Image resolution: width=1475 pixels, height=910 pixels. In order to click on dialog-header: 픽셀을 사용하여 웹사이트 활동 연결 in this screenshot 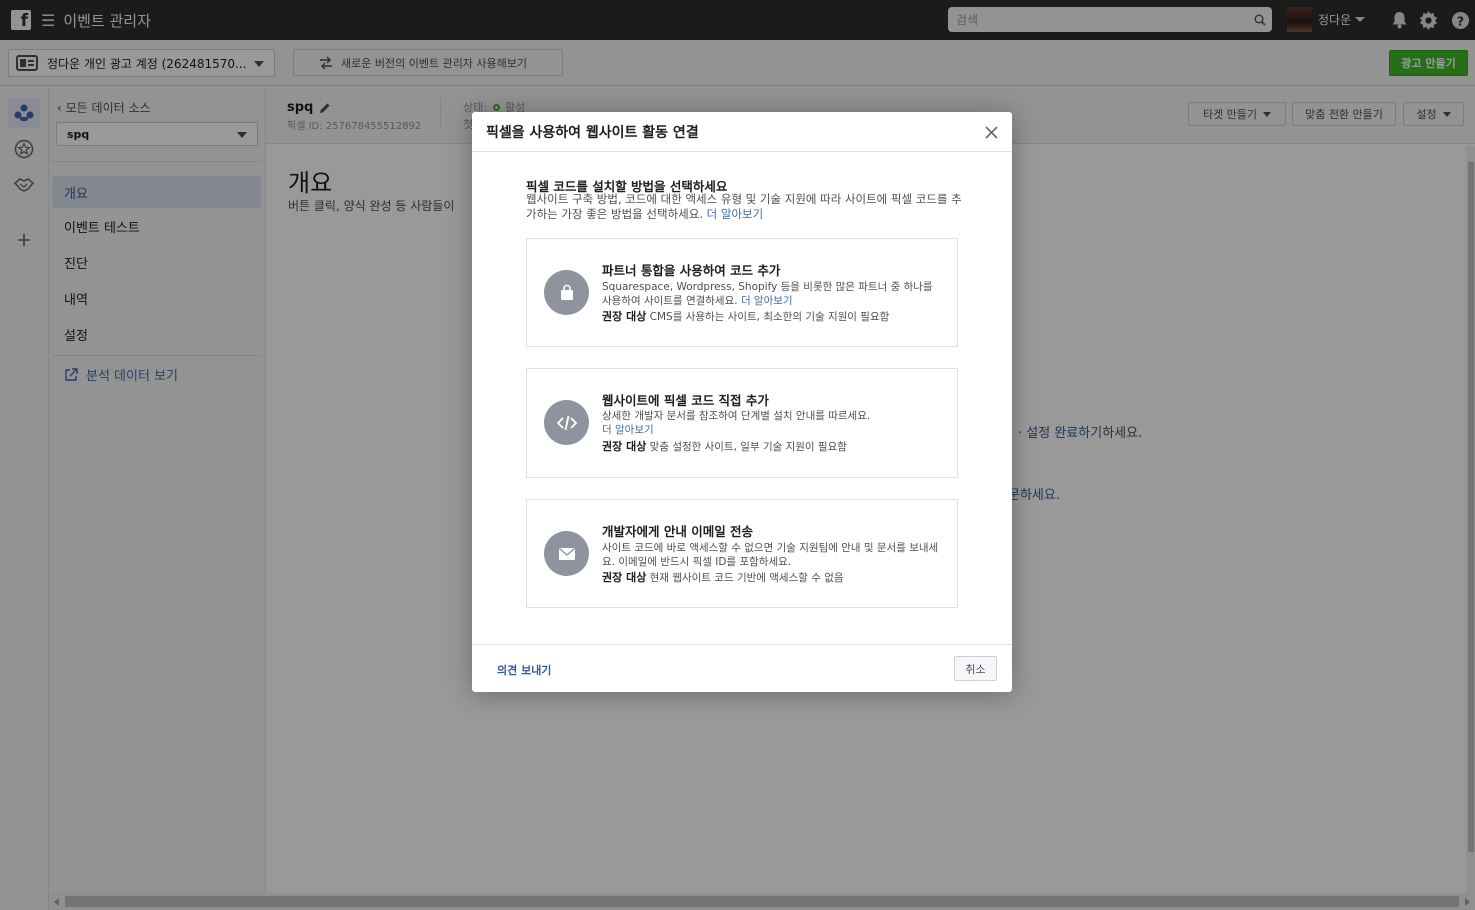, I will do `click(742, 132)`.